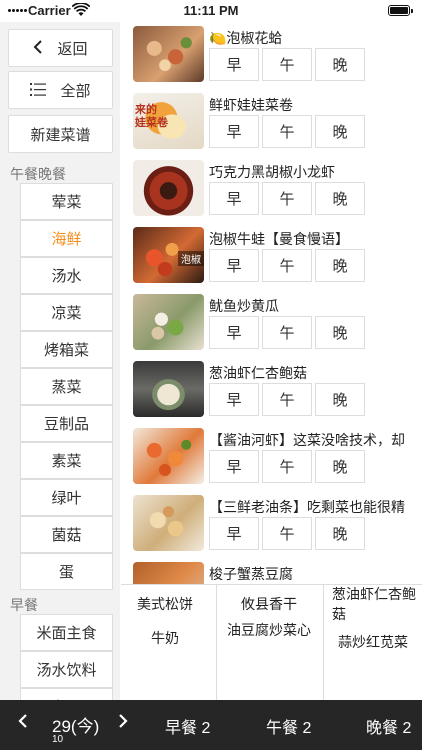 This screenshot has width=422, height=750. Describe the element at coordinates (388, 726) in the screenshot. I see `dinner-count-button: 晚餐 2` at that location.